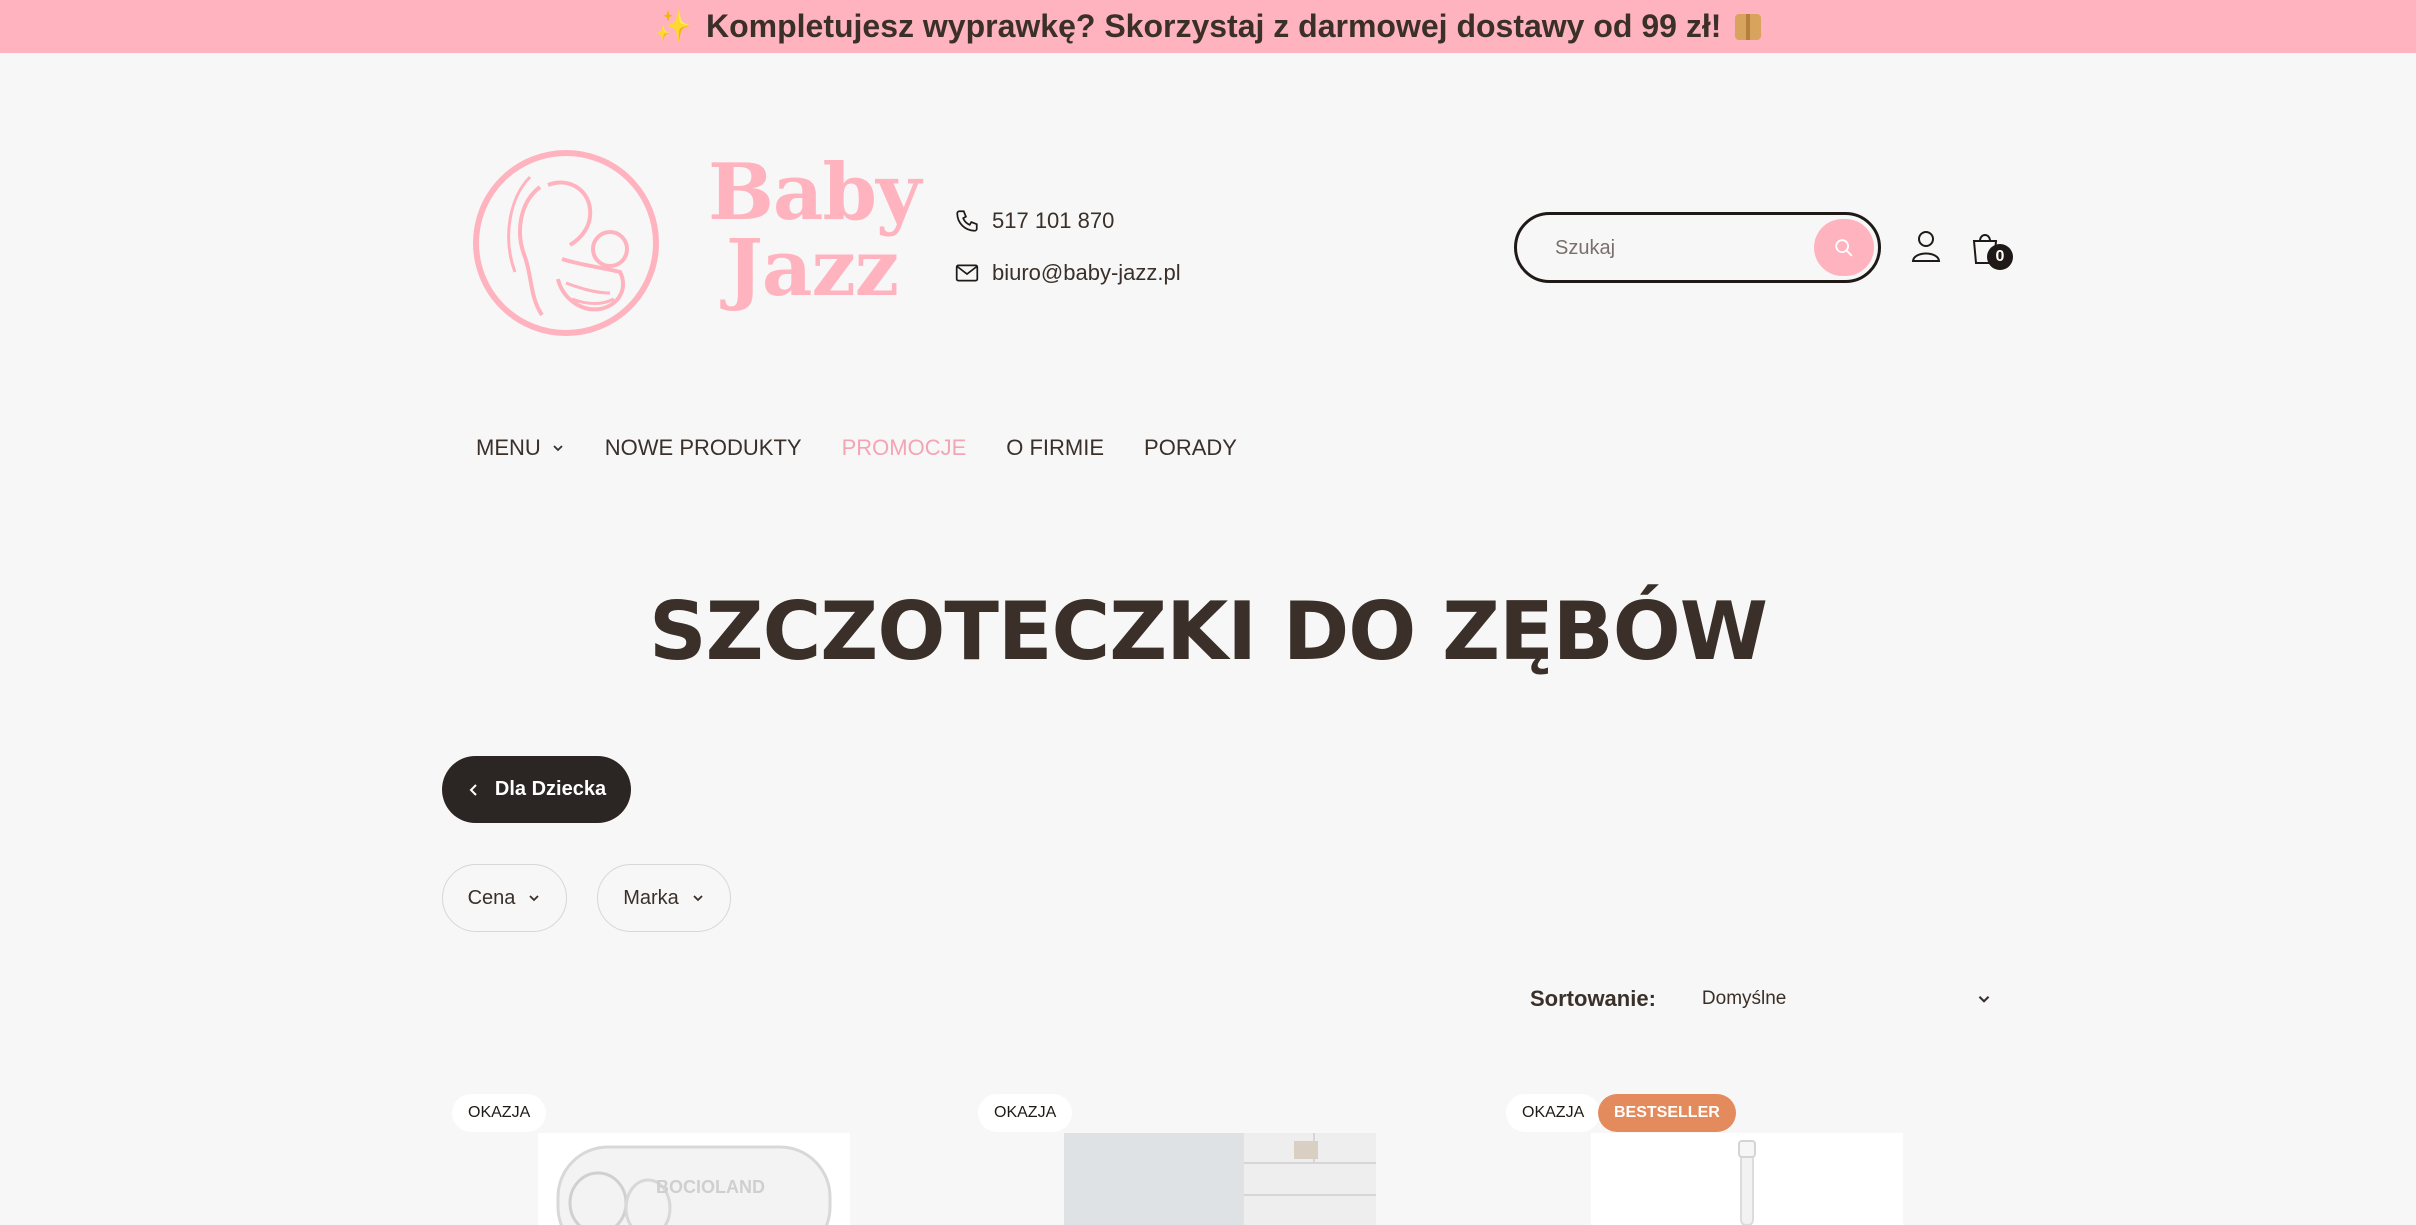  Describe the element at coordinates (695, 245) in the screenshot. I see `site-logo: Baby Jazz` at that location.